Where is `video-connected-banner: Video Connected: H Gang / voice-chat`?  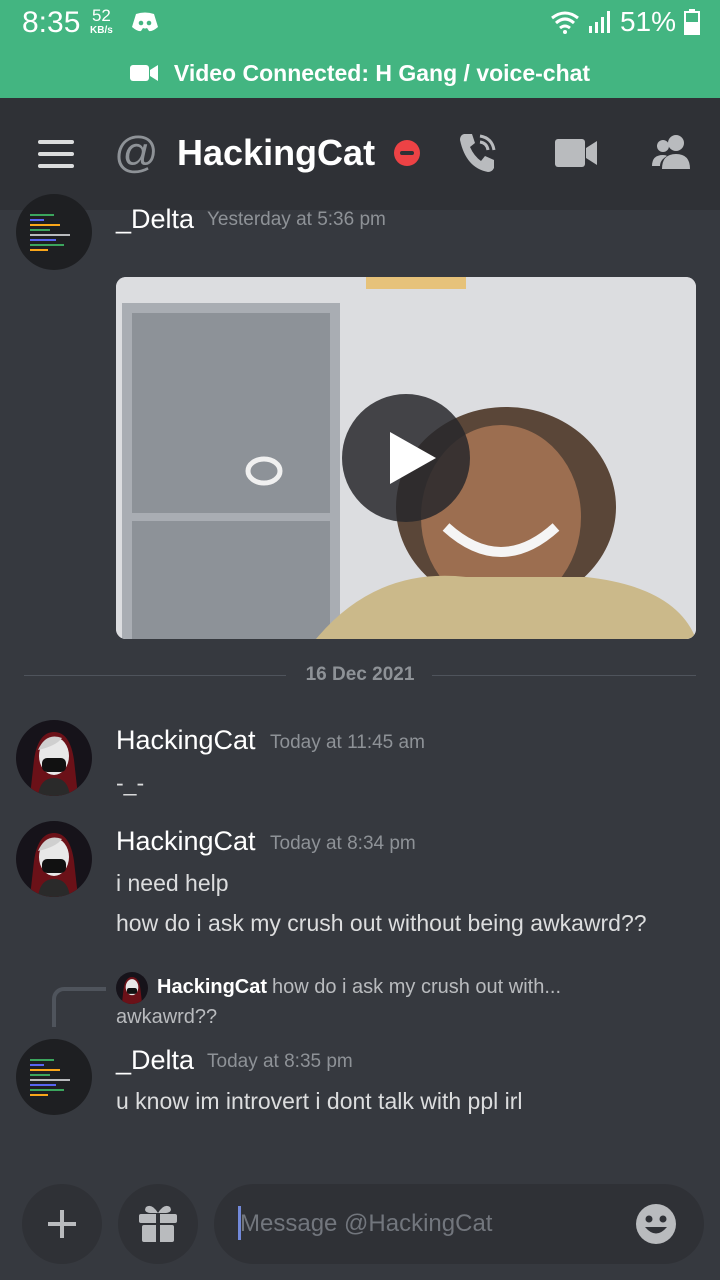 video-connected-banner: Video Connected: H Gang / voice-chat is located at coordinates (360, 73).